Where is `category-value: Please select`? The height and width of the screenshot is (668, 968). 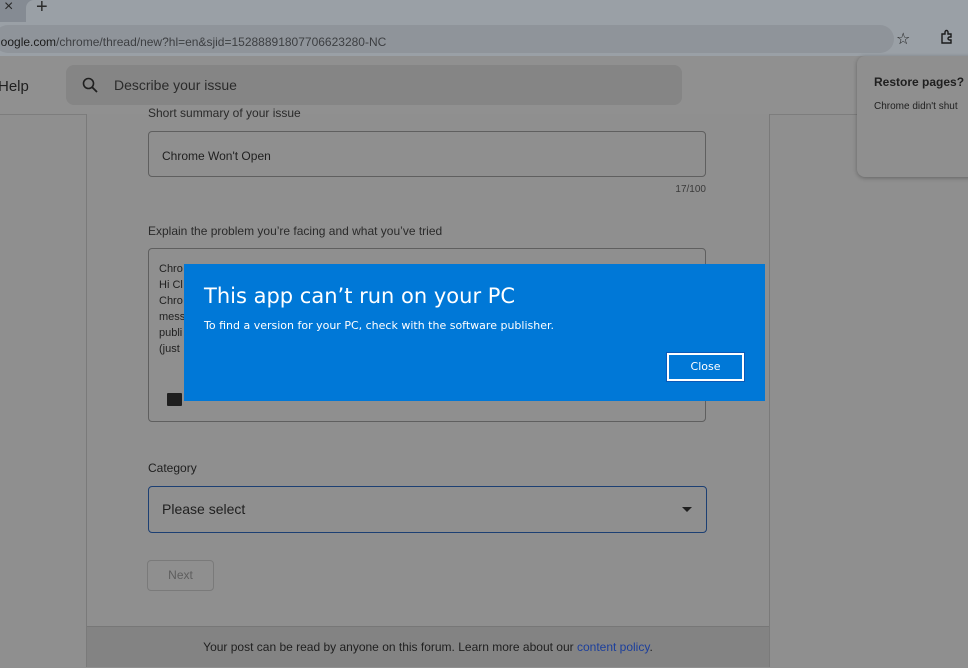 category-value: Please select is located at coordinates (204, 509).